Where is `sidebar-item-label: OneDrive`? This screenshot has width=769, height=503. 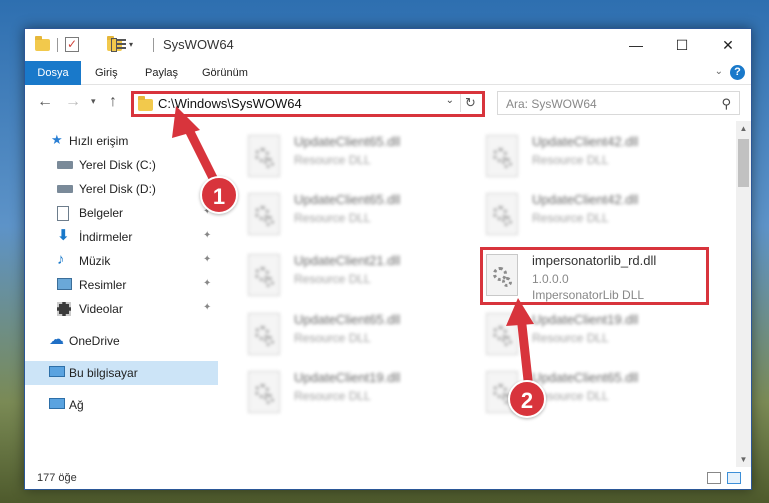
sidebar-item-label: OneDrive is located at coordinates (94, 341).